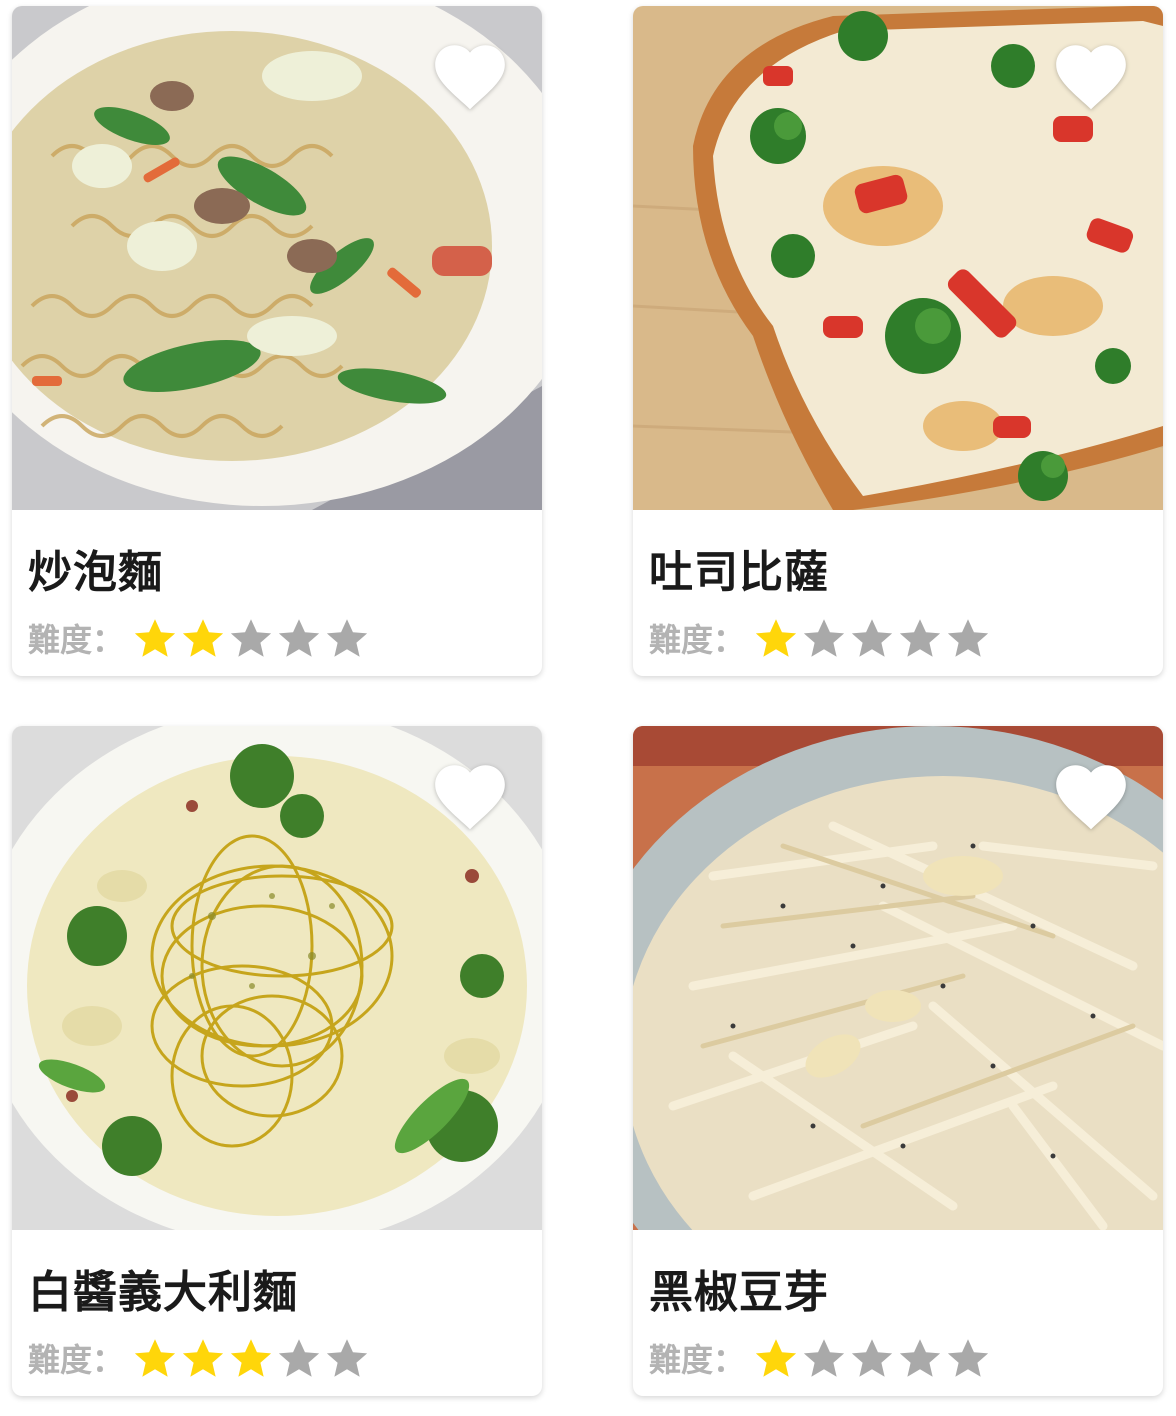  I want to click on recipe-title: 吐司比薩, so click(739, 572).